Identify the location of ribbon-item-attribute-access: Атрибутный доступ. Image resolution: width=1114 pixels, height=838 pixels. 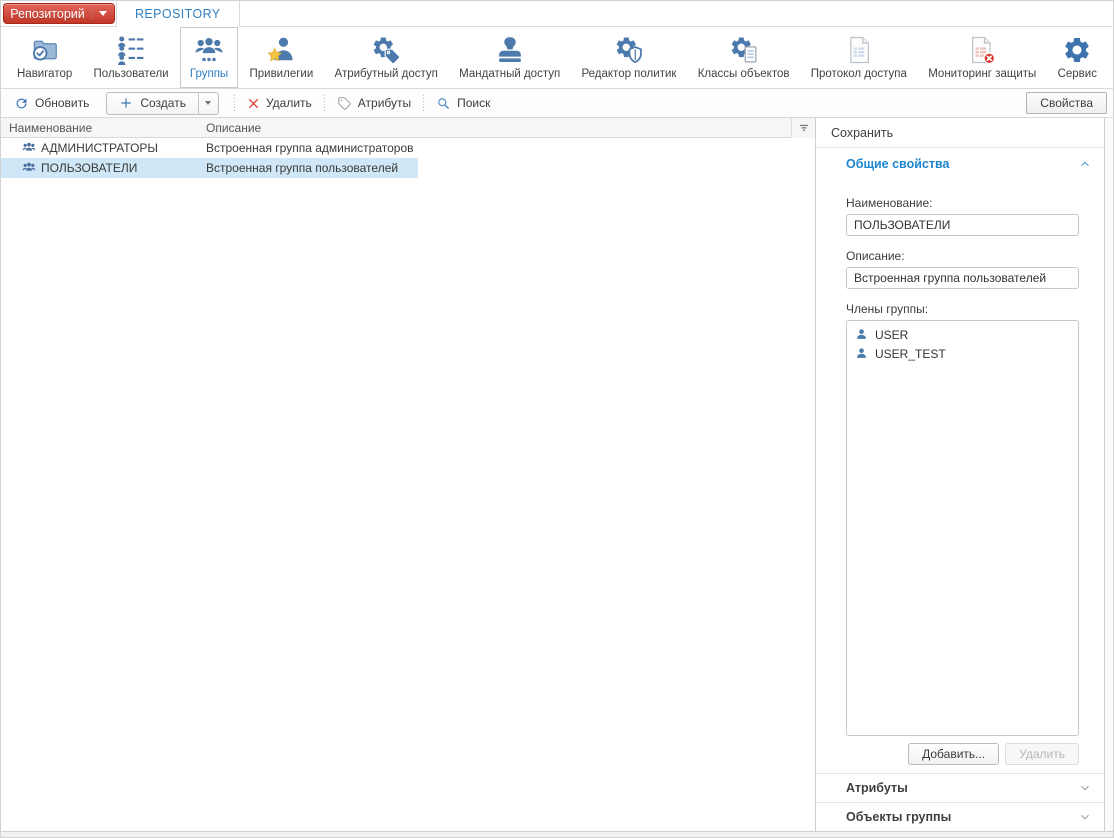
(386, 57).